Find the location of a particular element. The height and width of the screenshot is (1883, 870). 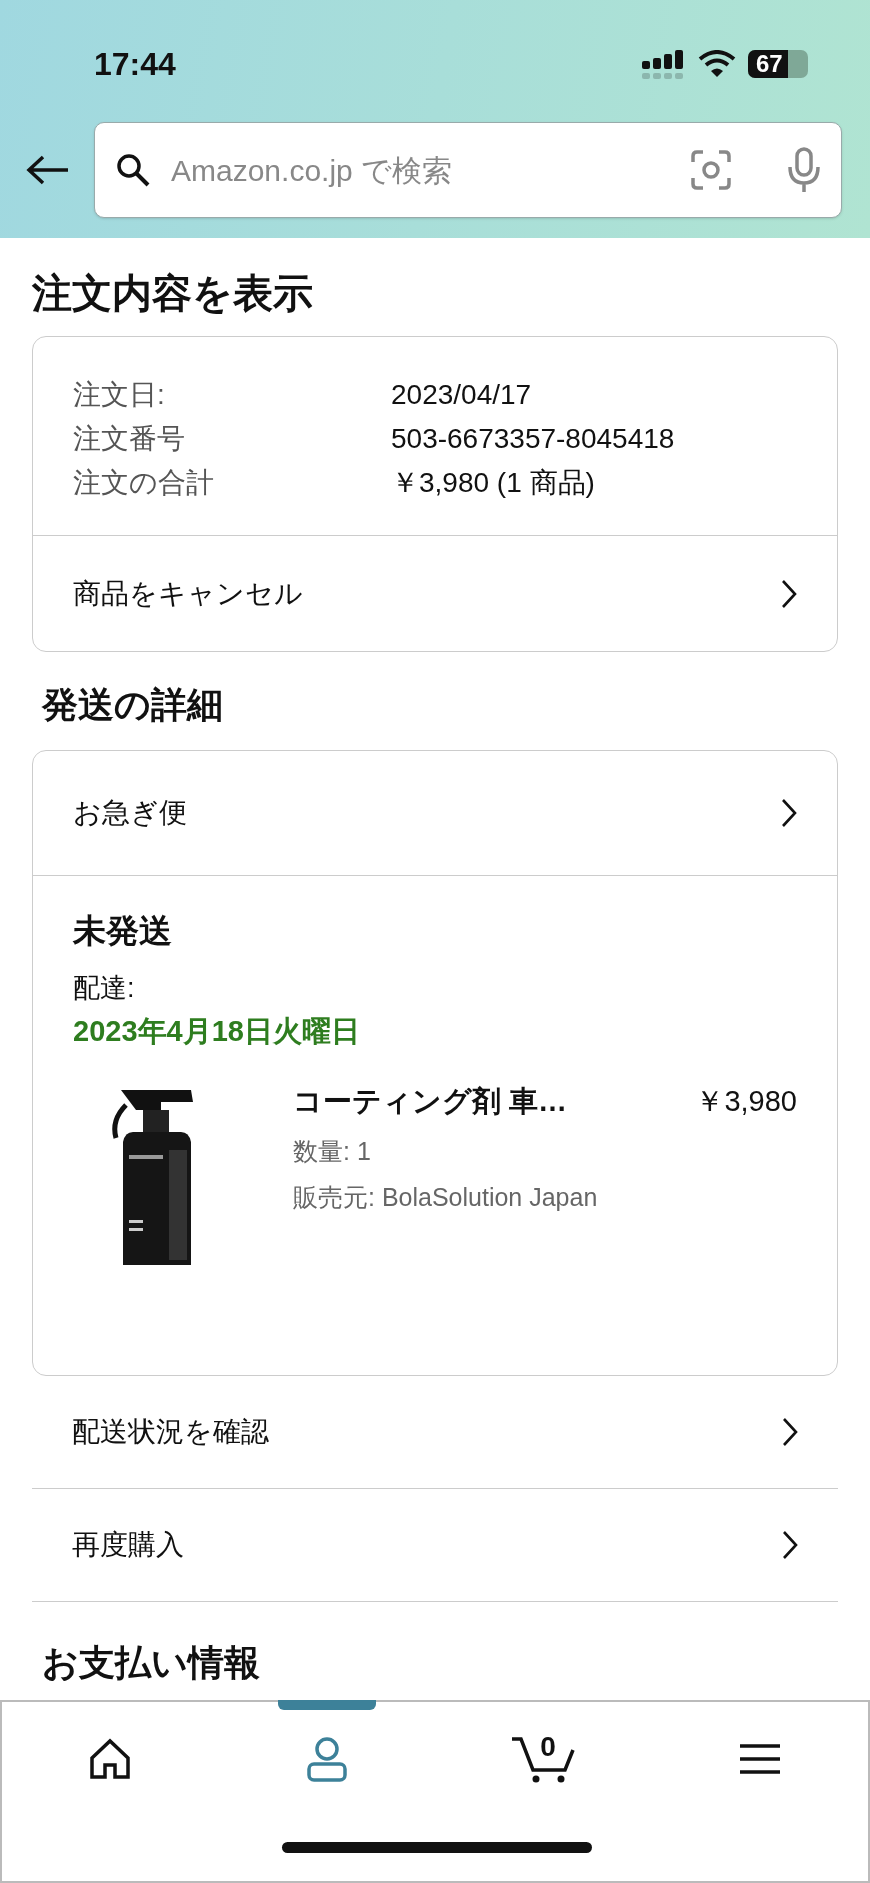

search-bar: Amazon.co.jp で検索 is located at coordinates (468, 170).